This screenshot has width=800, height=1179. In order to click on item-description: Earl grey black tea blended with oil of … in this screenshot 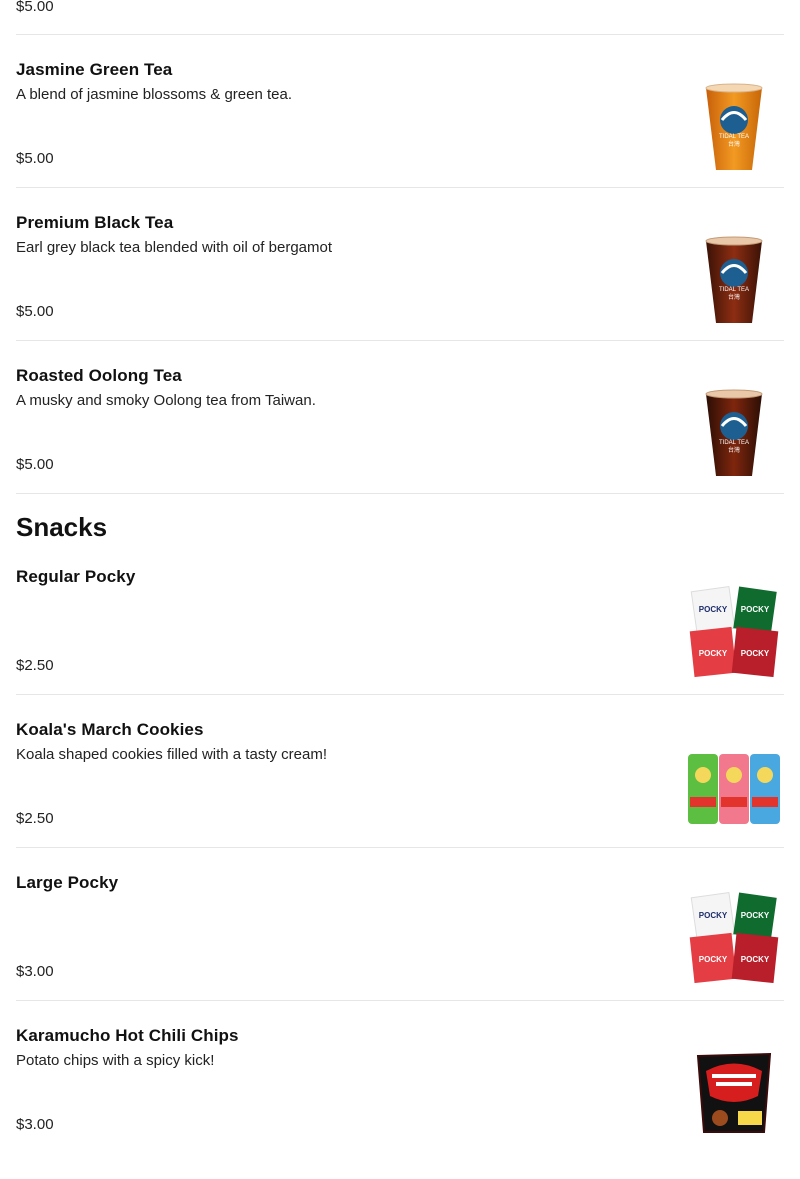, I will do `click(174, 247)`.